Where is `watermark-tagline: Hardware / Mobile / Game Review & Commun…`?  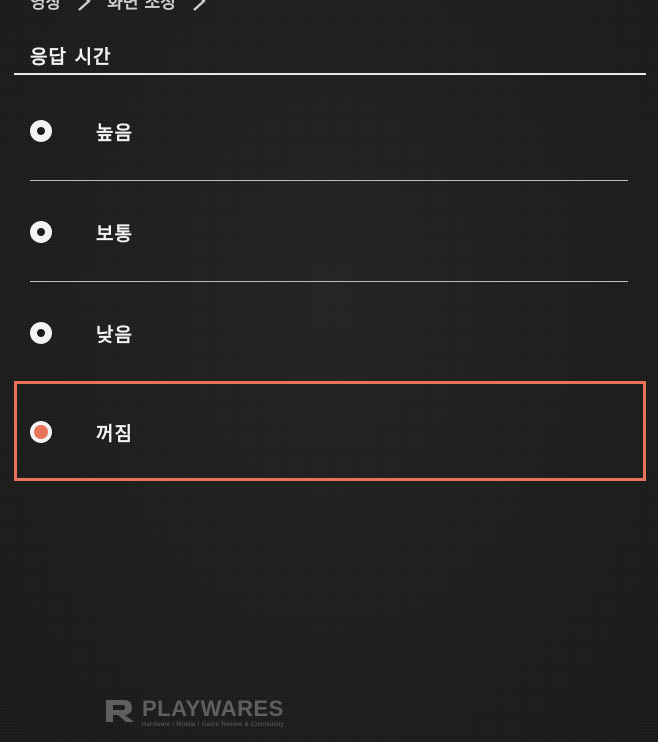 watermark-tagline: Hardware / Mobile / Game Review & Commun… is located at coordinates (213, 725).